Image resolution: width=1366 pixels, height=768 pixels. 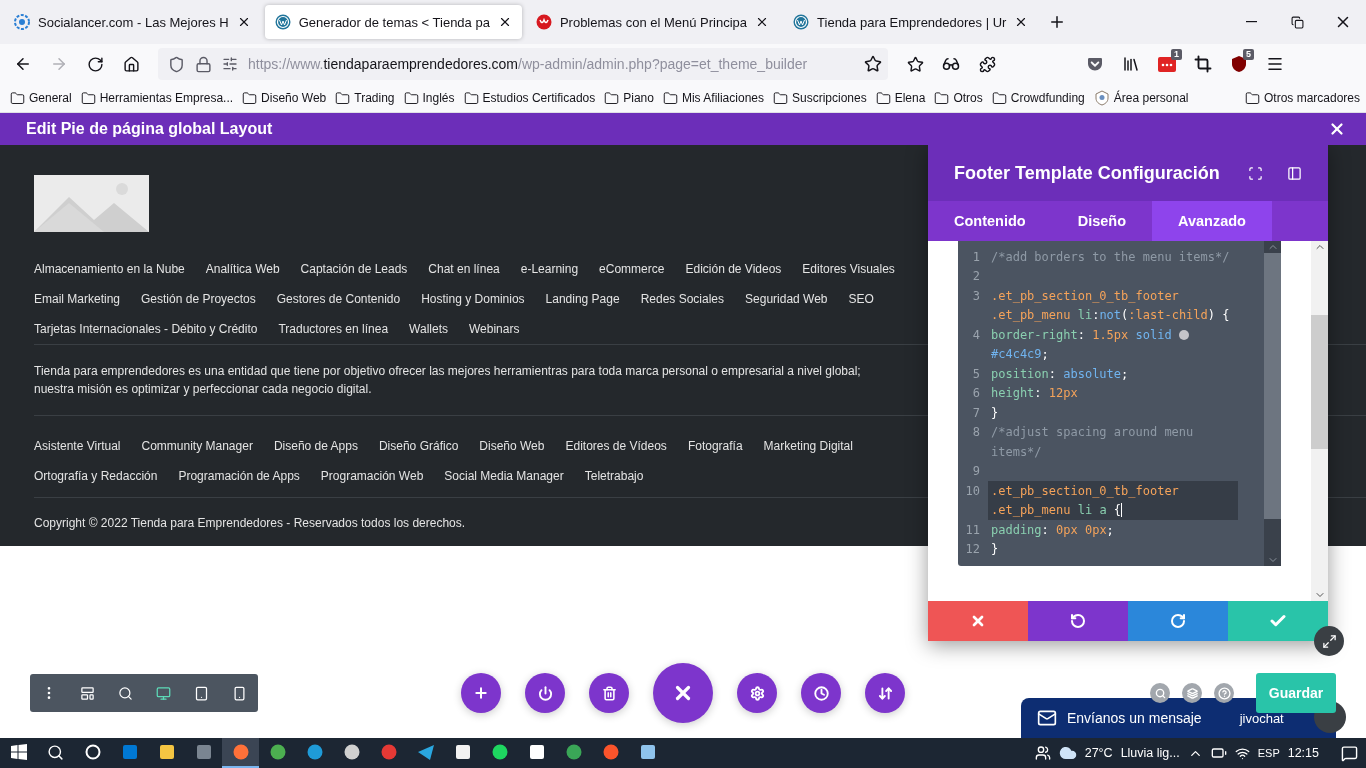 I want to click on footer-link: Seguridad Web, so click(x=786, y=299).